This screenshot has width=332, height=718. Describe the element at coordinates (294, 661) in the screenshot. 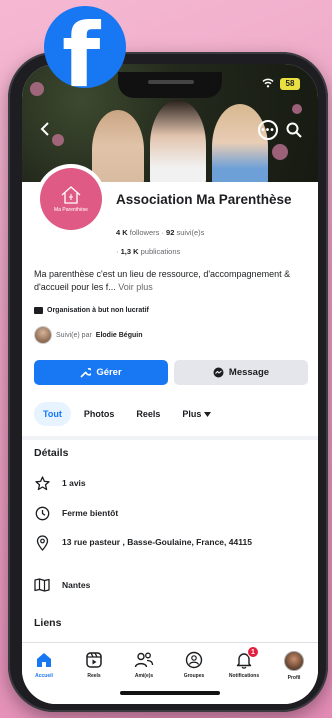

I see `profile-avatar` at that location.